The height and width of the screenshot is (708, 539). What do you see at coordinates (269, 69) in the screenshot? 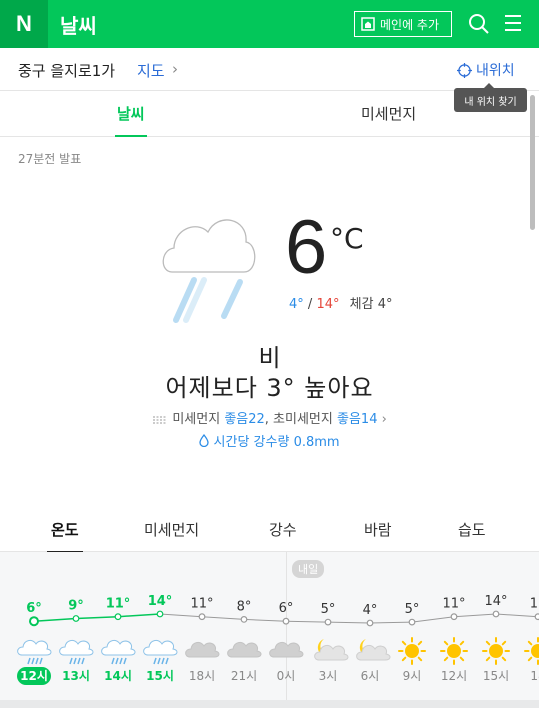
I see `location-bar: 중구 을지로1가 지도 › 내위치` at bounding box center [269, 69].